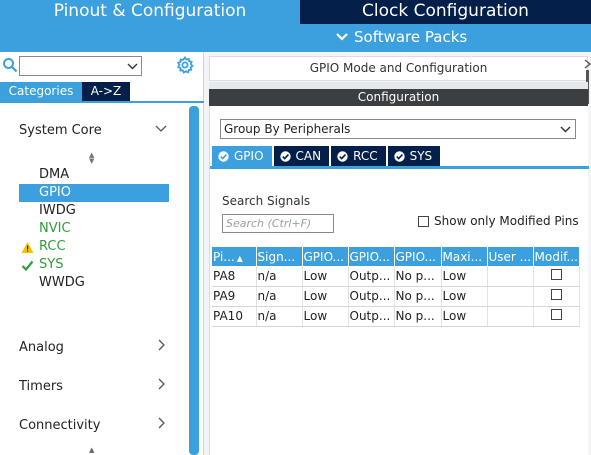 The width and height of the screenshot is (591, 455). I want to click on checkmark-icon, so click(27, 266).